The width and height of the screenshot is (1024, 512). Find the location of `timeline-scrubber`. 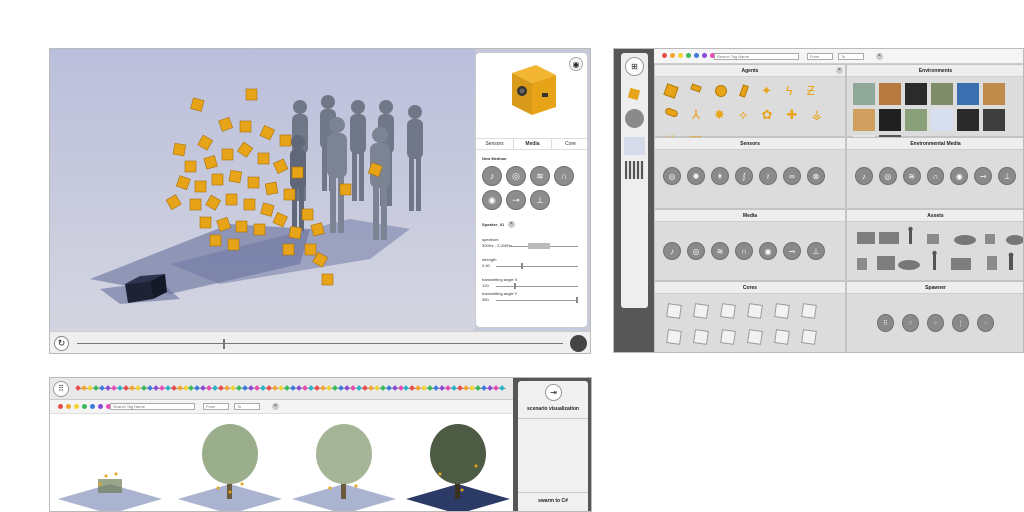

timeline-scrubber is located at coordinates (320, 343).